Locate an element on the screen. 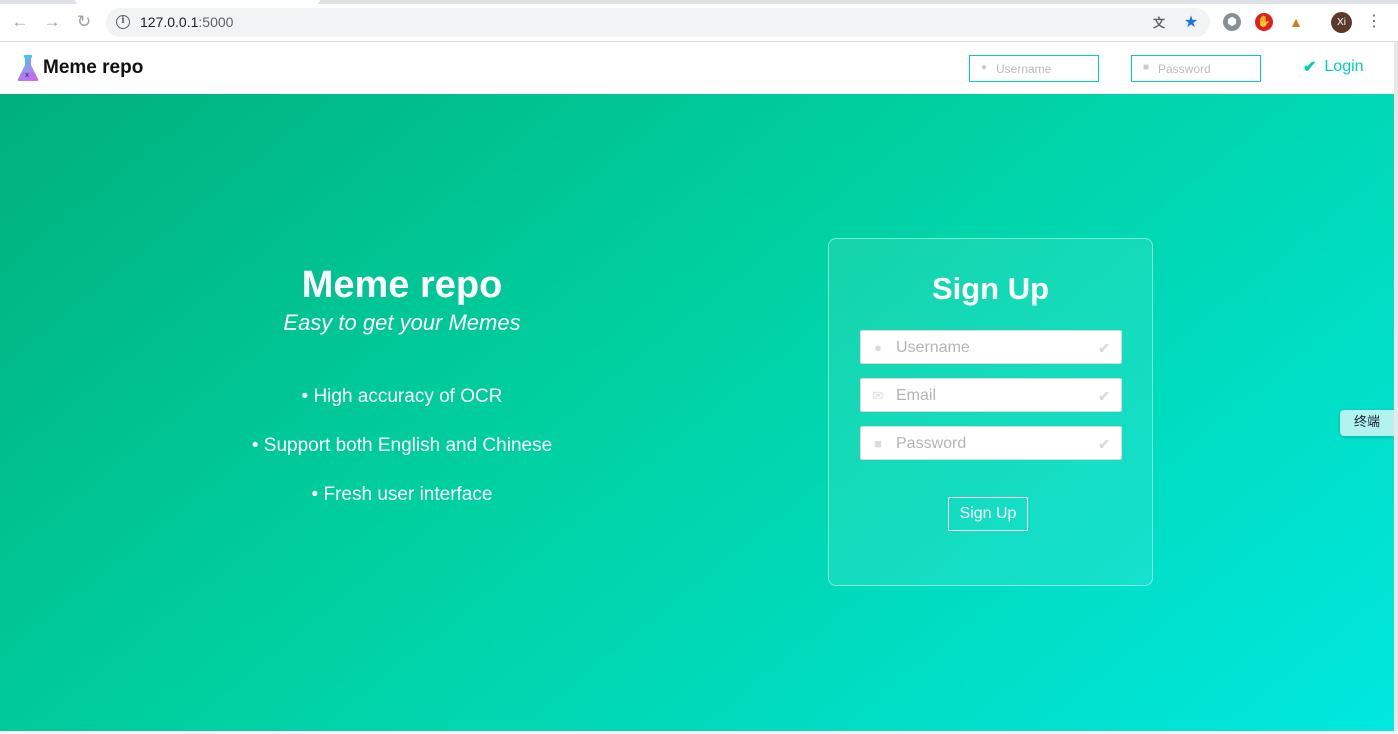  flask-logo-icon: x is located at coordinates (28, 68).